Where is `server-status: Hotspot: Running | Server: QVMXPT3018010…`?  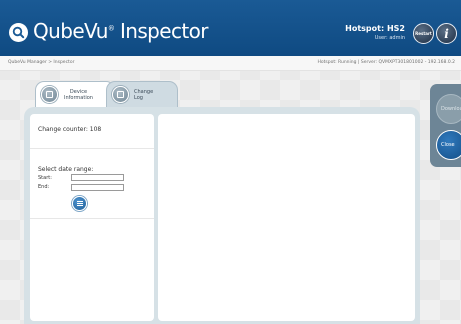 server-status: Hotspot: Running | Server: QVMXPT3018010… is located at coordinates (386, 62).